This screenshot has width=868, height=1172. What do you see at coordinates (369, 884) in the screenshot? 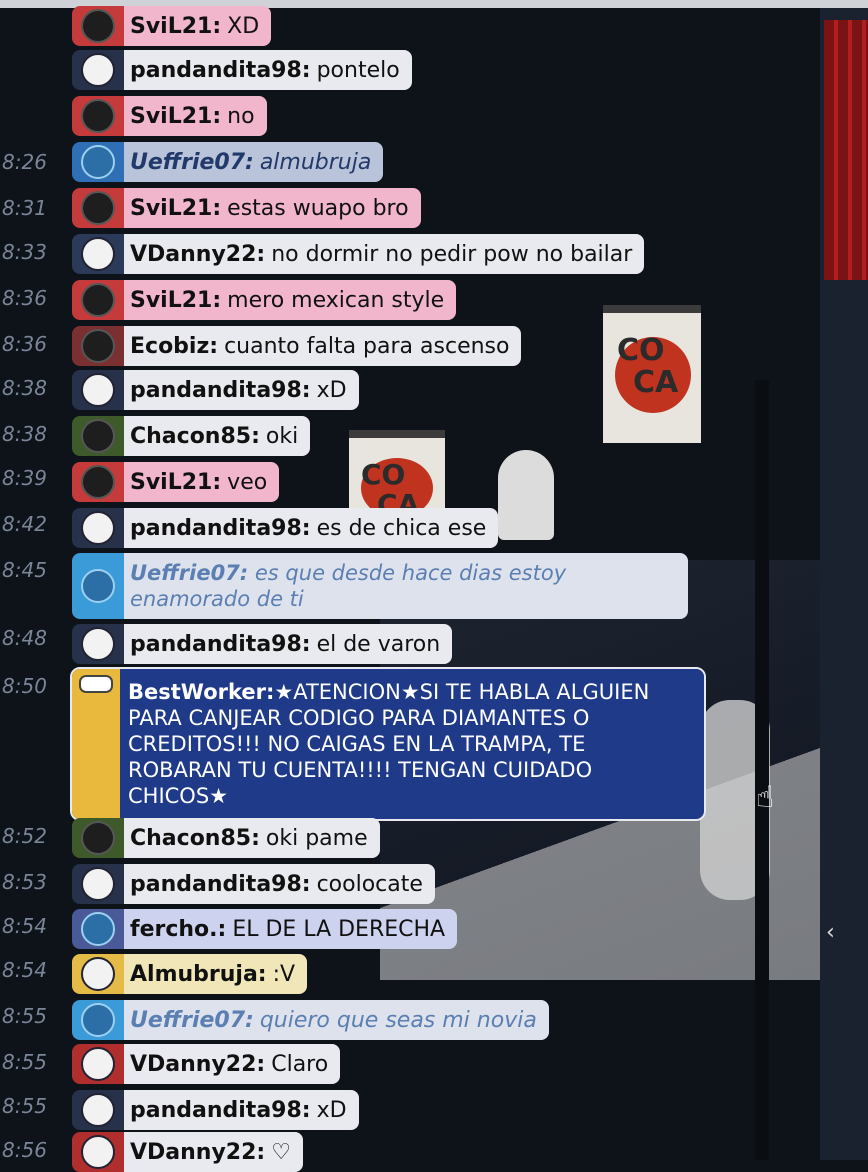
I see `chat-text: coolocate` at bounding box center [369, 884].